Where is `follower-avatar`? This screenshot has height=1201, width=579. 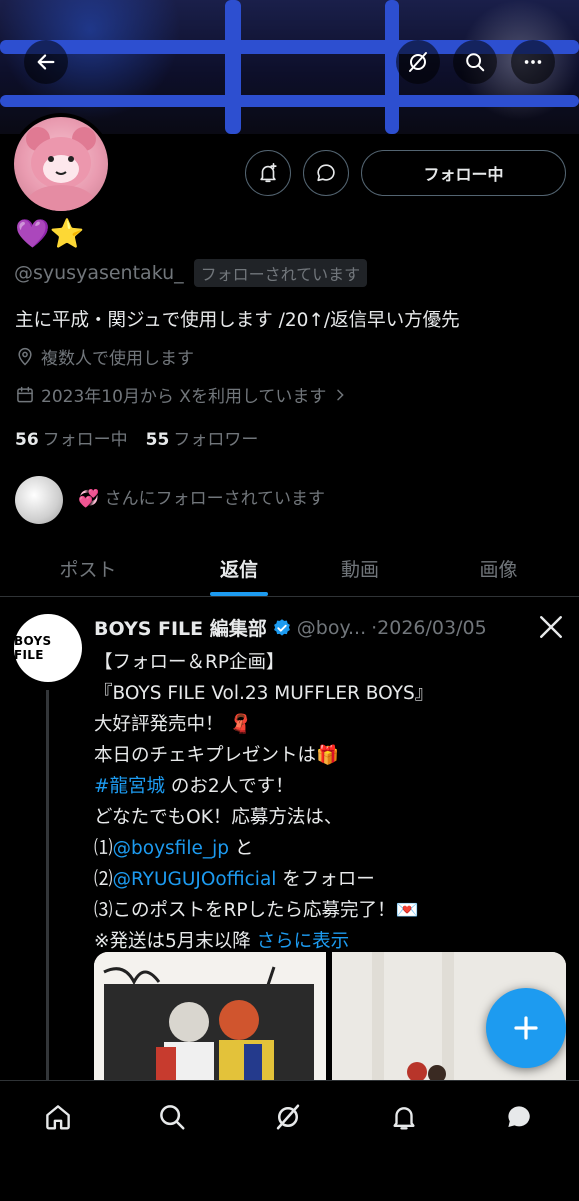 follower-avatar is located at coordinates (39, 500).